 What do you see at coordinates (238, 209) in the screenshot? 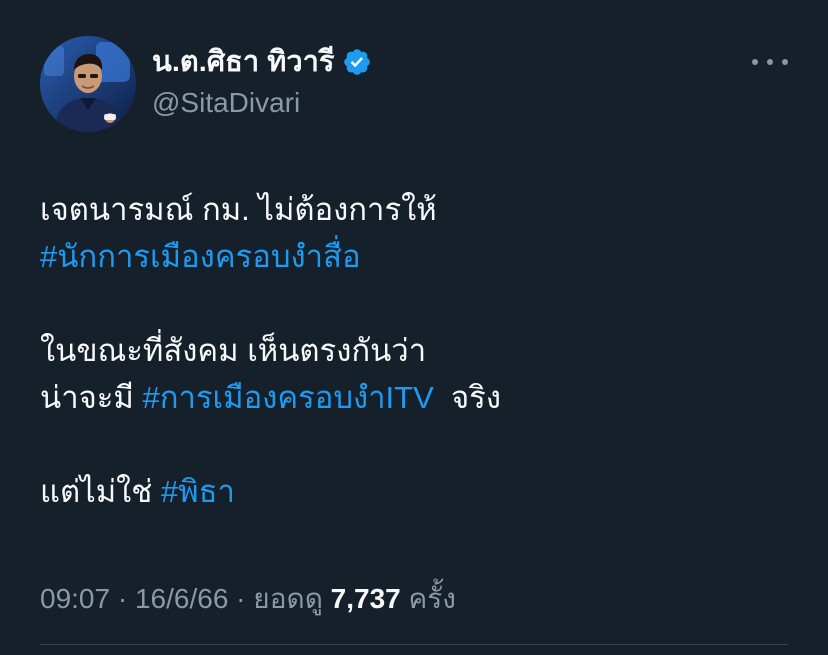
I see `tweet-line: เจตนารมณ์ กม. ไม่ต้องการให้` at bounding box center [238, 209].